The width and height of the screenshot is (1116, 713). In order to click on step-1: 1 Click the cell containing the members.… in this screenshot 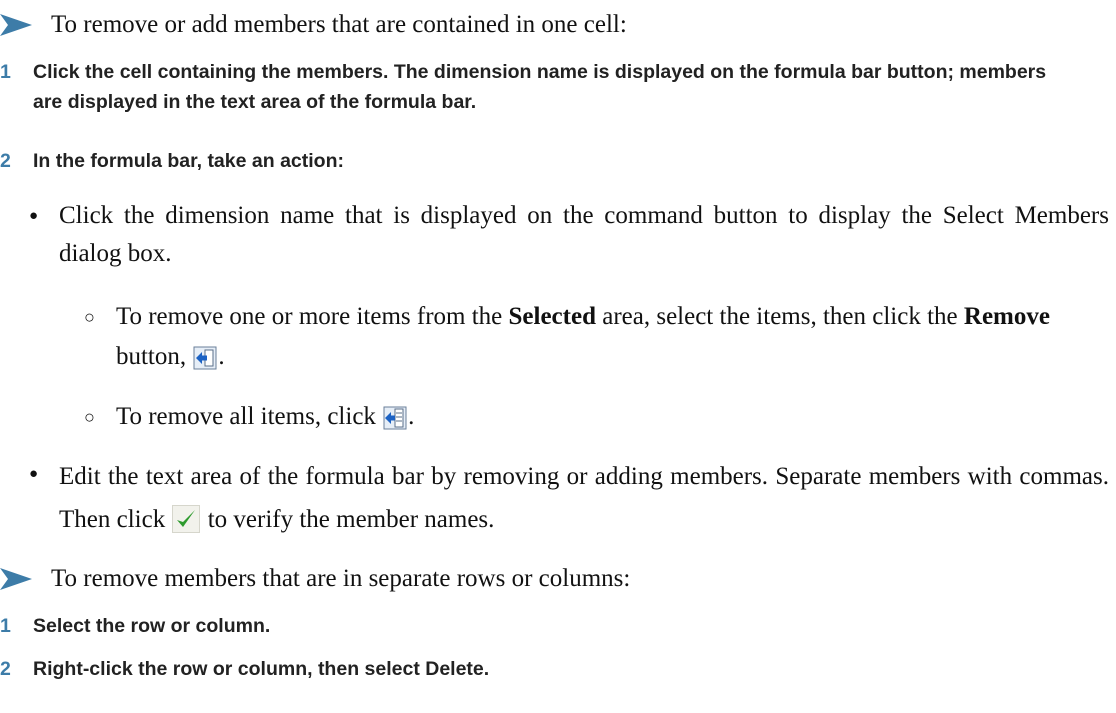, I will do `click(536, 87)`.